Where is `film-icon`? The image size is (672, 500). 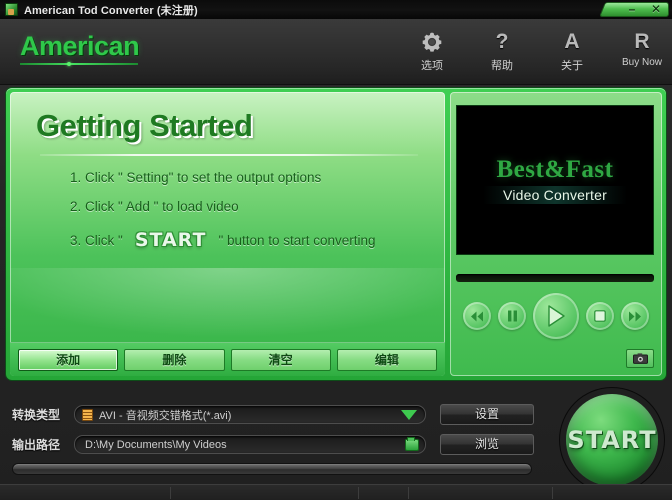 film-icon is located at coordinates (87, 414).